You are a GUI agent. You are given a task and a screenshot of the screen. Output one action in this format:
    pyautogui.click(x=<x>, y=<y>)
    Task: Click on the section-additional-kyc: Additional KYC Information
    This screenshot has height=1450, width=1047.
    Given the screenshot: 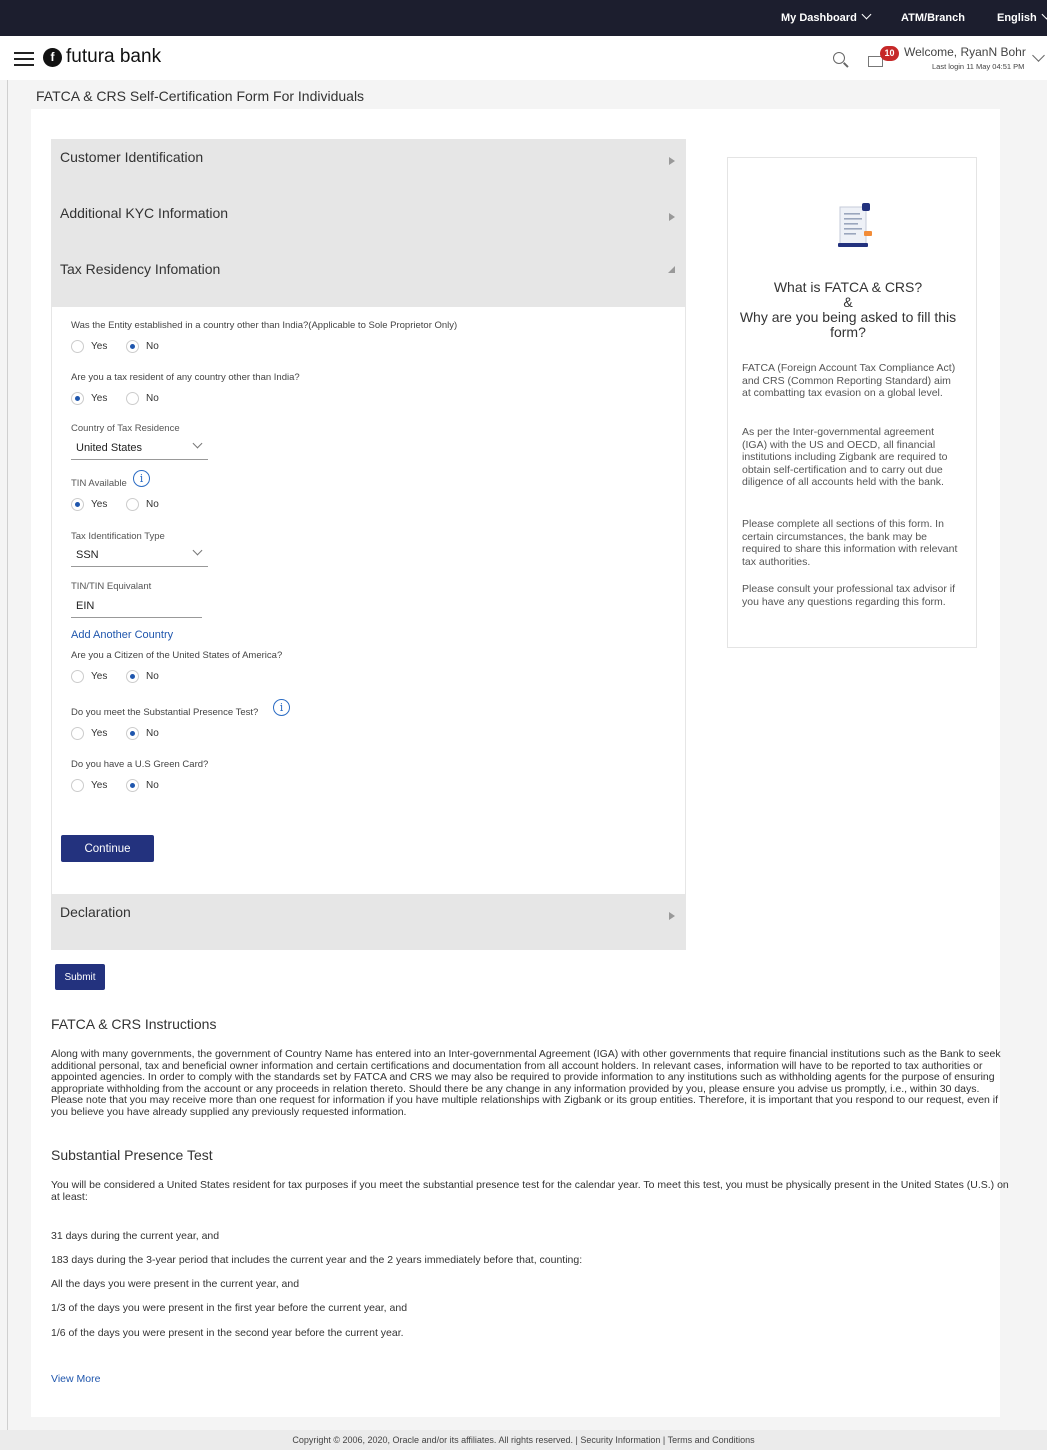 What is the action you would take?
    pyautogui.click(x=368, y=223)
    